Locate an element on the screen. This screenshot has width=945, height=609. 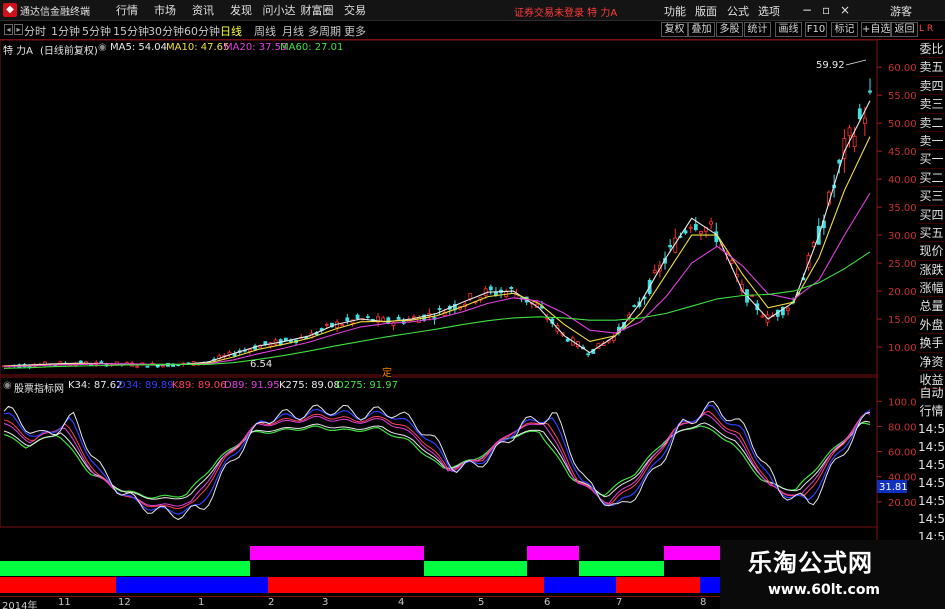
tick-row-6: 14:50 is located at coordinates (931, 501).